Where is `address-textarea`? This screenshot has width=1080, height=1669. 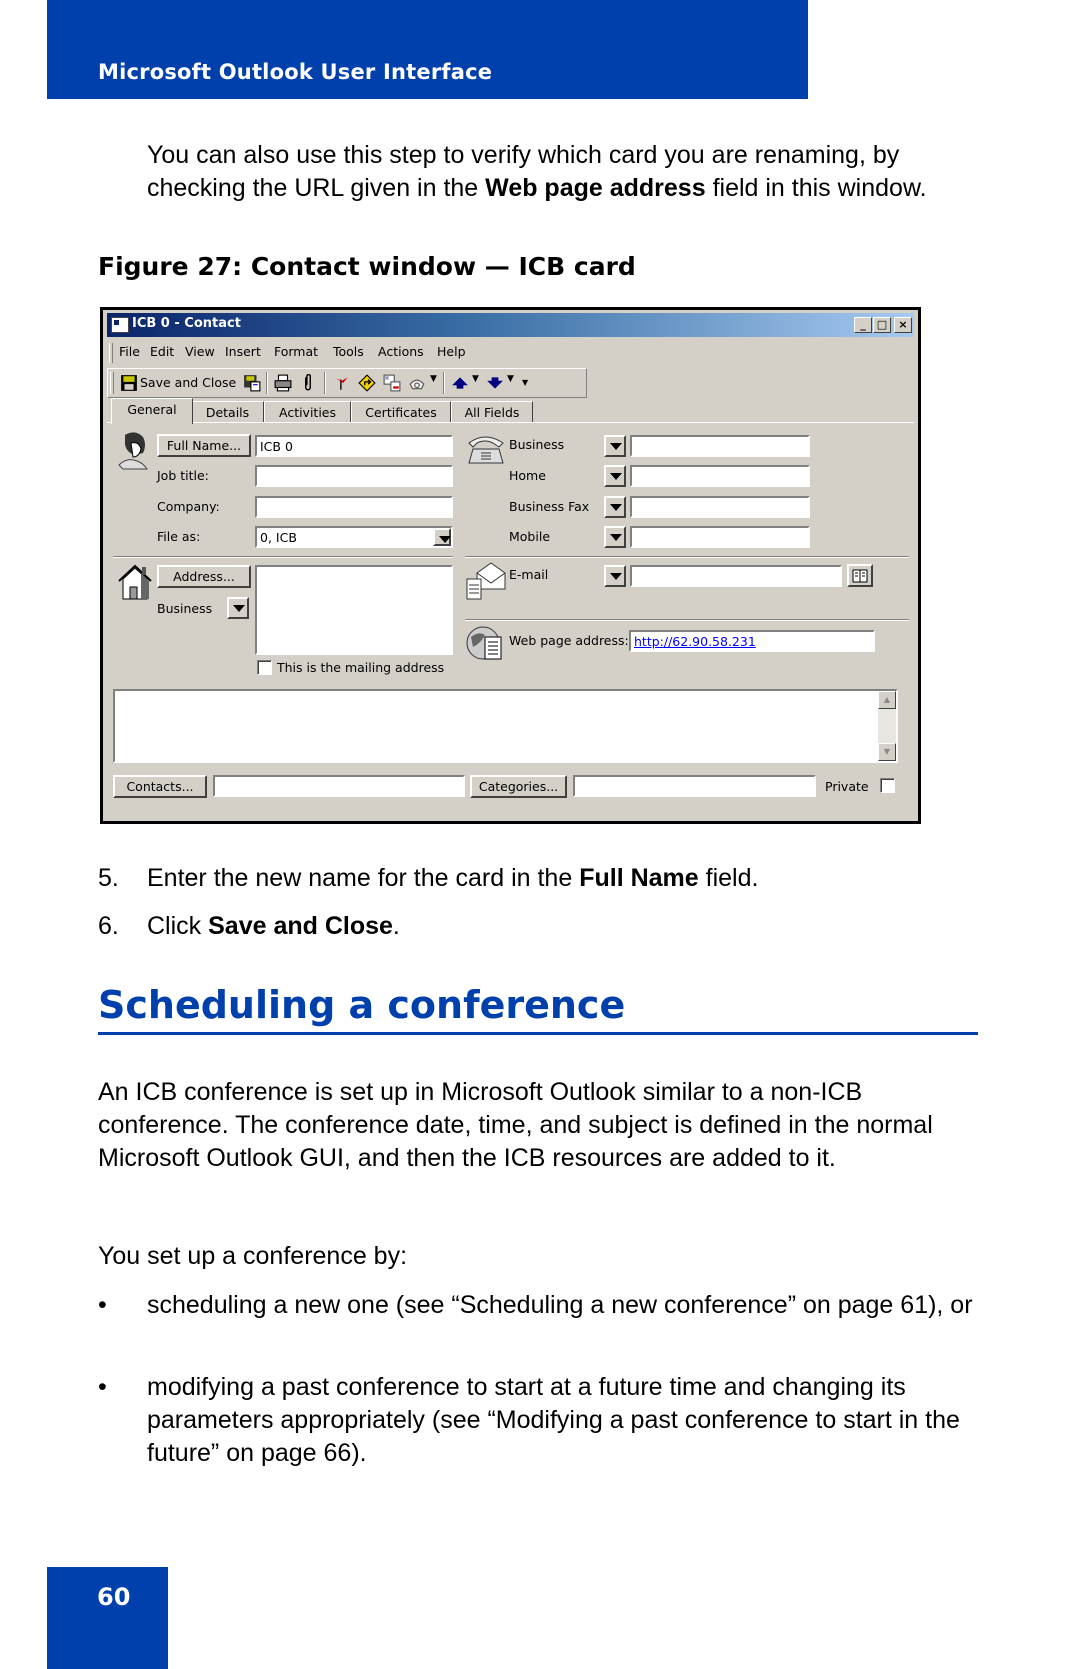
address-textarea is located at coordinates (354, 610).